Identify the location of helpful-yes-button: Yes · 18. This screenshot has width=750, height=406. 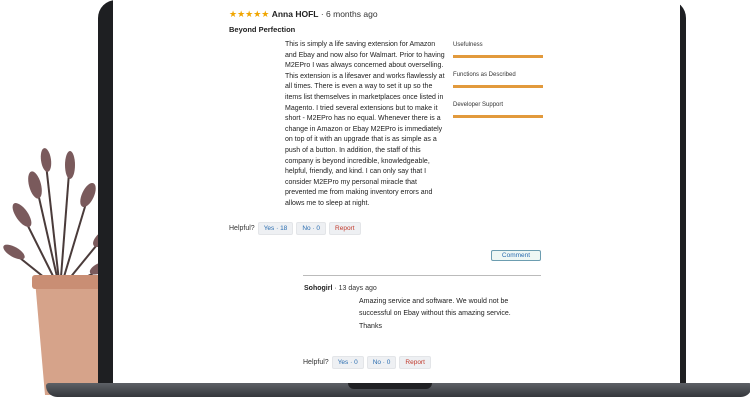
(275, 228).